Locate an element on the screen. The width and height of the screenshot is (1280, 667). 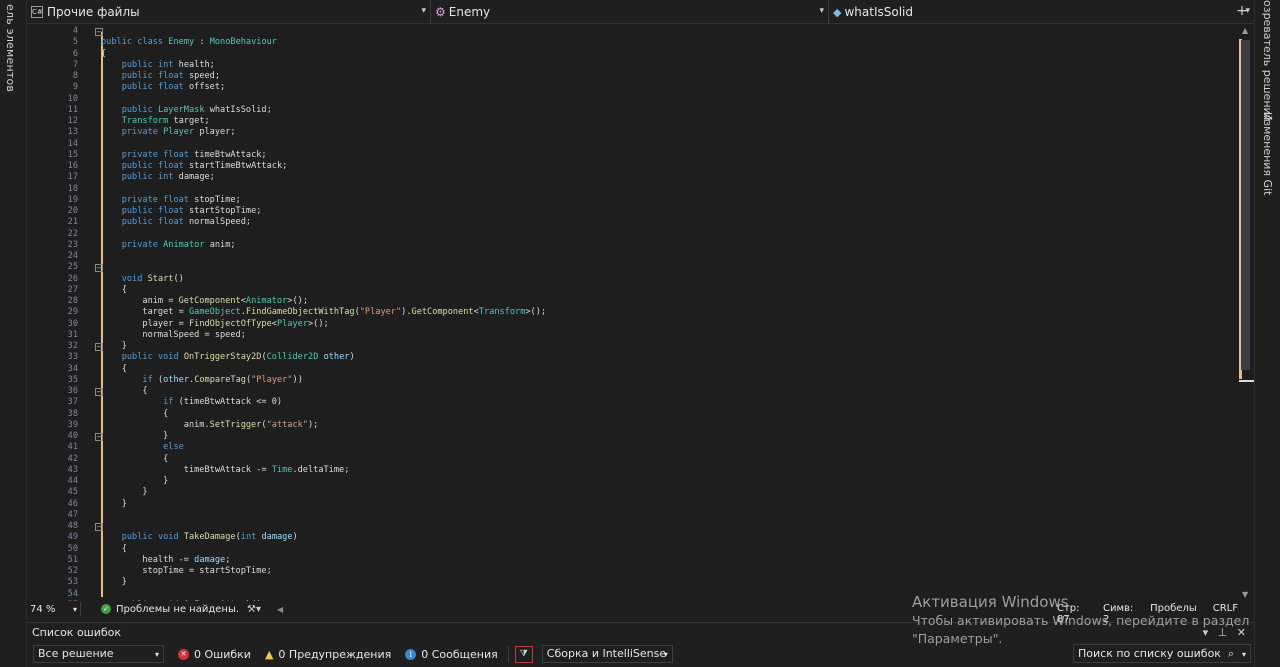
code-line: public float startStopTime; is located at coordinates (181, 211).